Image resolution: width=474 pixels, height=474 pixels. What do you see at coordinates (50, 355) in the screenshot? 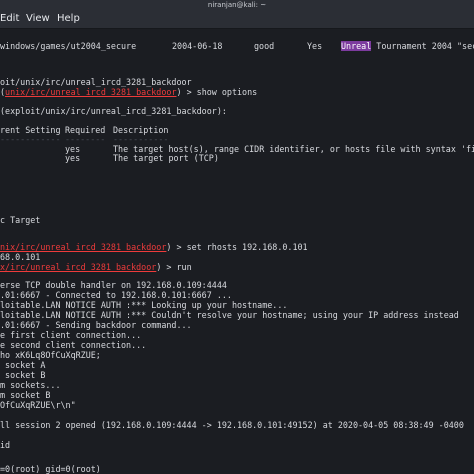
I see `output-line: ho xK6Lq8OfCuXqRZUE;` at bounding box center [50, 355].